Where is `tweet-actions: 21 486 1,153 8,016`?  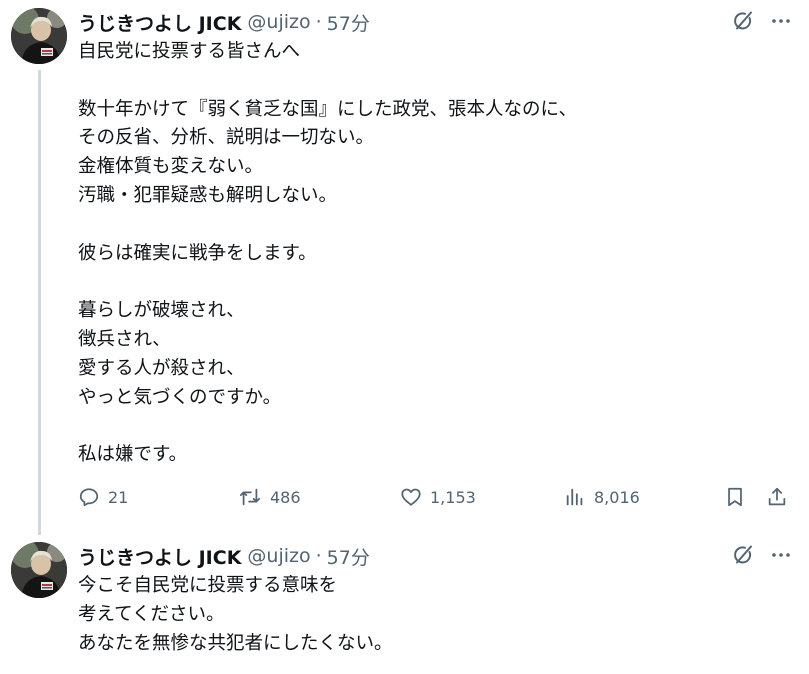
tweet-actions: 21 486 1,153 8,016 is located at coordinates (436, 497).